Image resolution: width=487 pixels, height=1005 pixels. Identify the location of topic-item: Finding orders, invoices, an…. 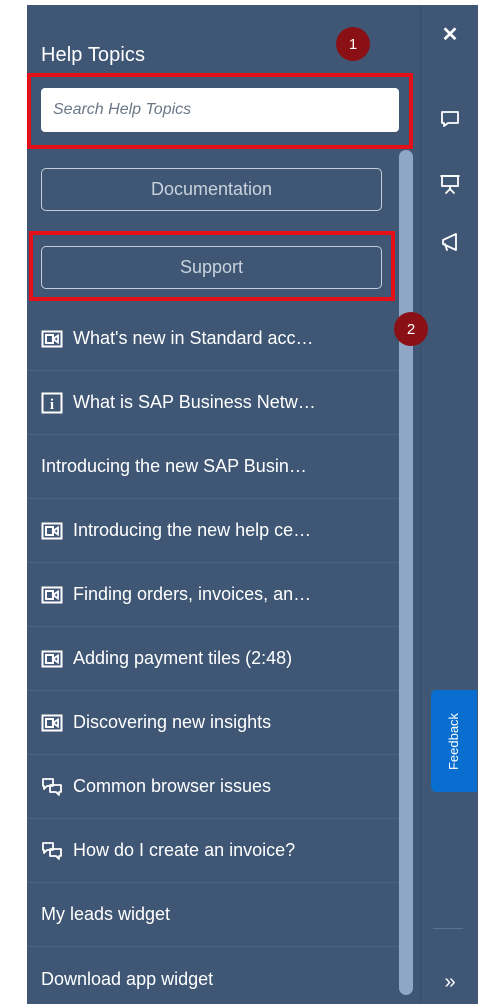
(213, 595).